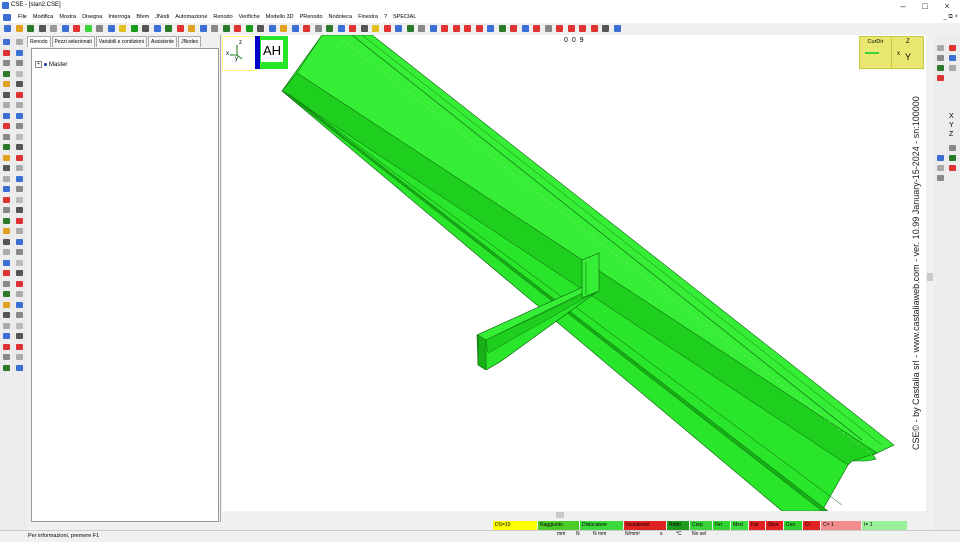 The height and width of the screenshot is (542, 960). Describe the element at coordinates (341, 17) in the screenshot. I see `menu-item-nodoteca: Nodoteca` at that location.